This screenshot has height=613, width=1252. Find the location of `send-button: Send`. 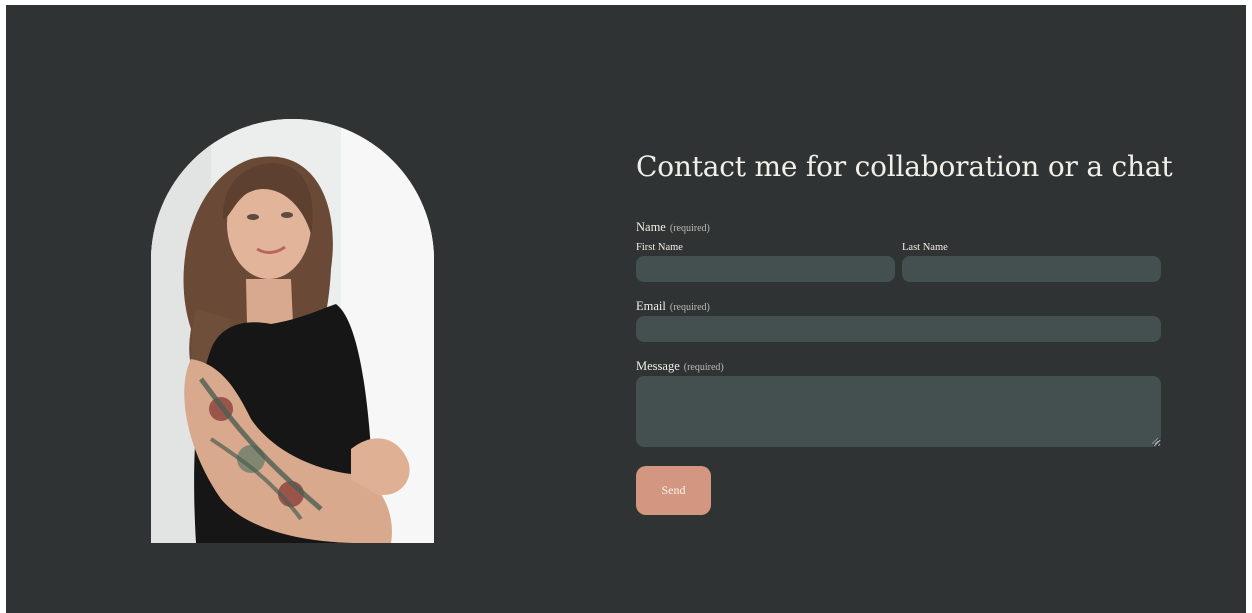

send-button: Send is located at coordinates (673, 490).